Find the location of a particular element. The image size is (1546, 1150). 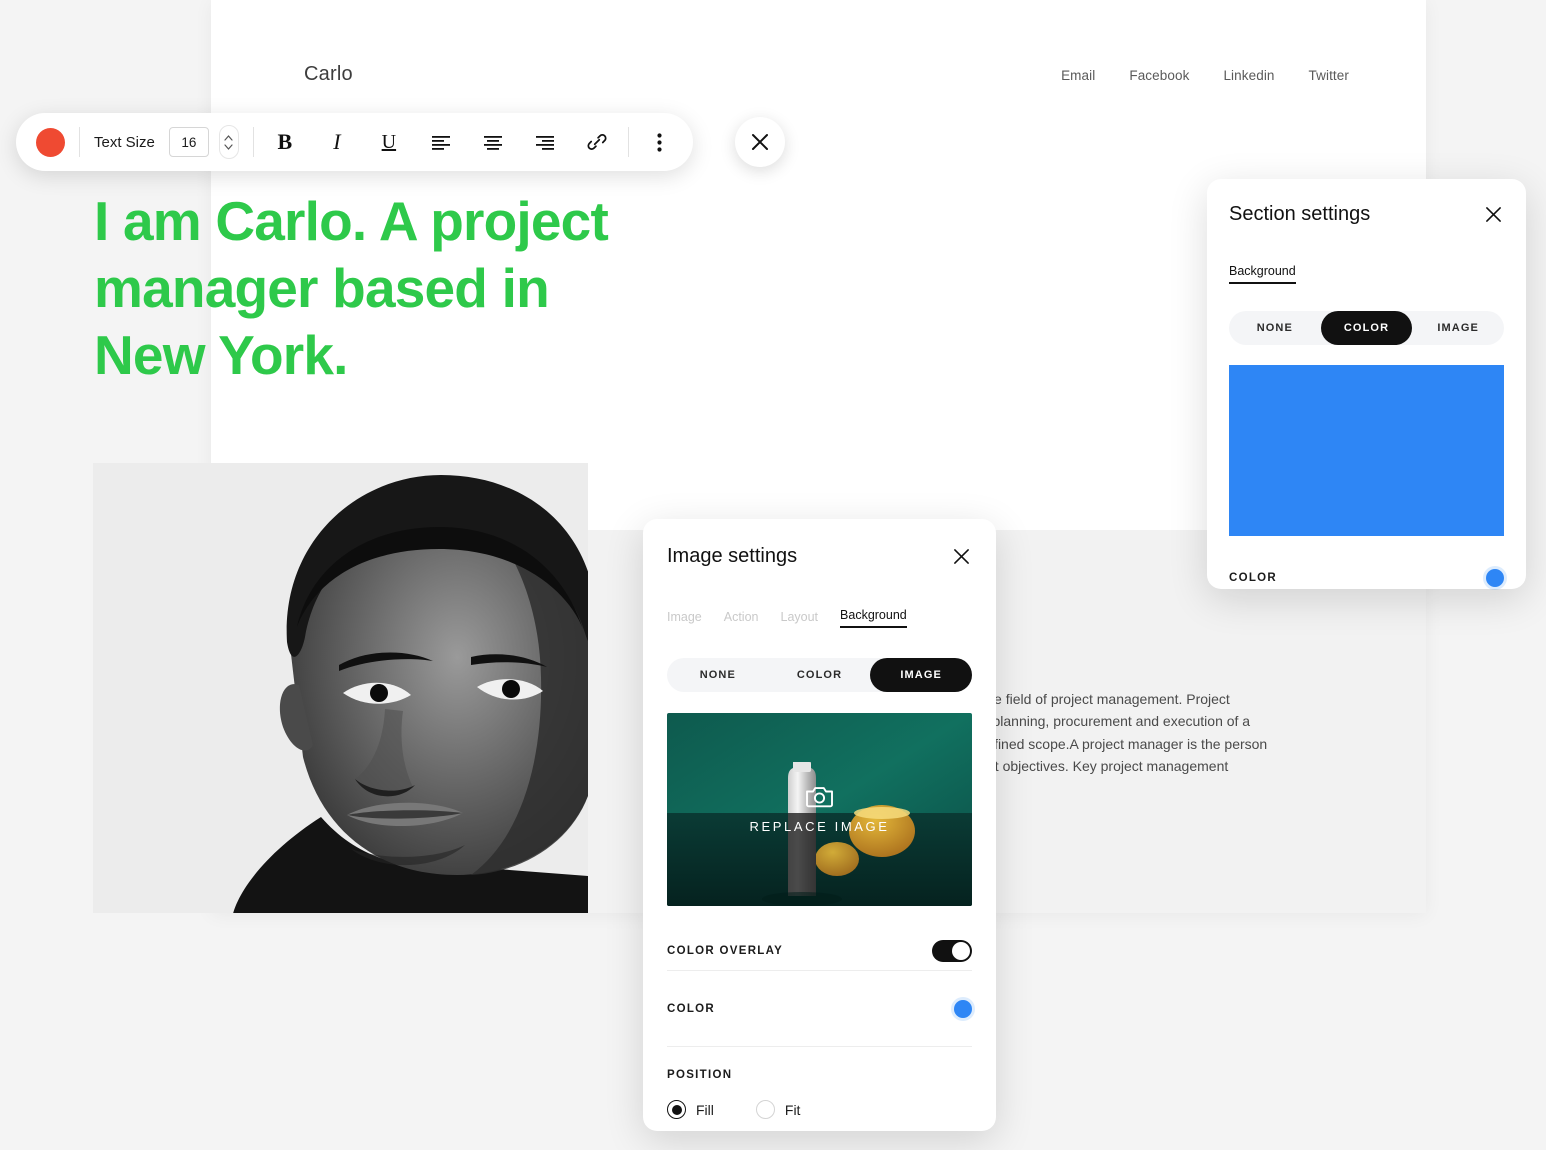

nav-link-linkedin: Linkedin is located at coordinates (1248, 75).